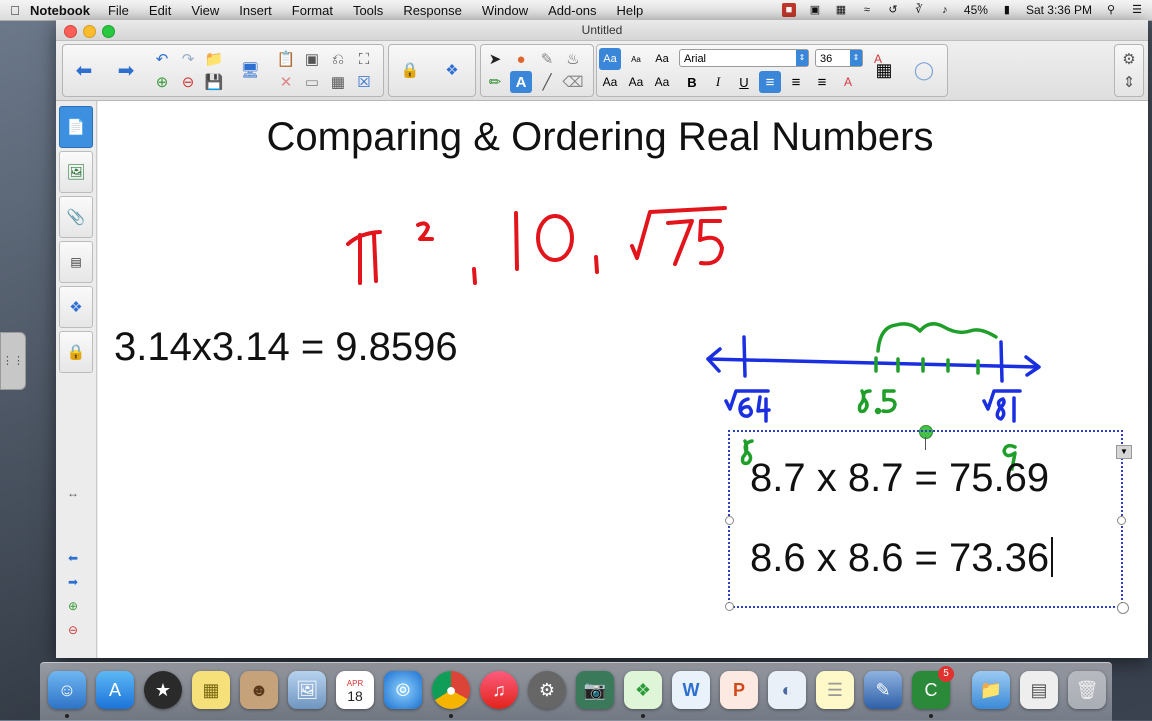 The height and width of the screenshot is (721, 1152). What do you see at coordinates (919, 10) in the screenshot?
I see `bluetooth-icon: ∛` at bounding box center [919, 10].